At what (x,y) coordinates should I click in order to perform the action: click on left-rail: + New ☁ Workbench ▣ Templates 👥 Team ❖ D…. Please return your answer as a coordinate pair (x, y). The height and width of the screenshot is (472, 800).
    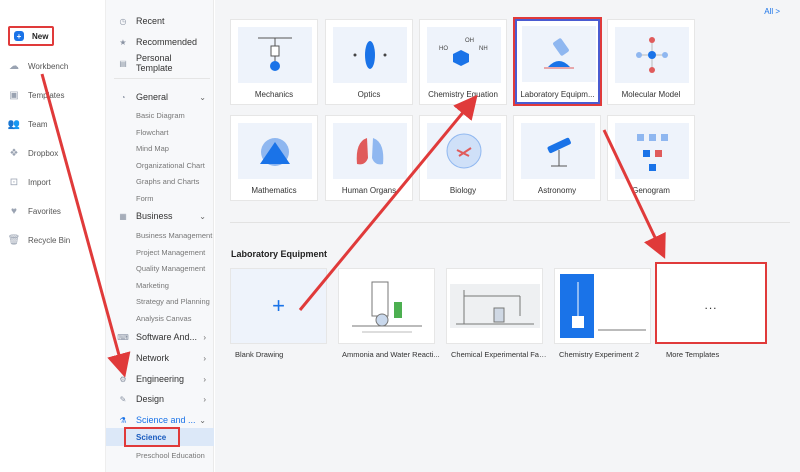
    Looking at the image, I should click on (53, 236).